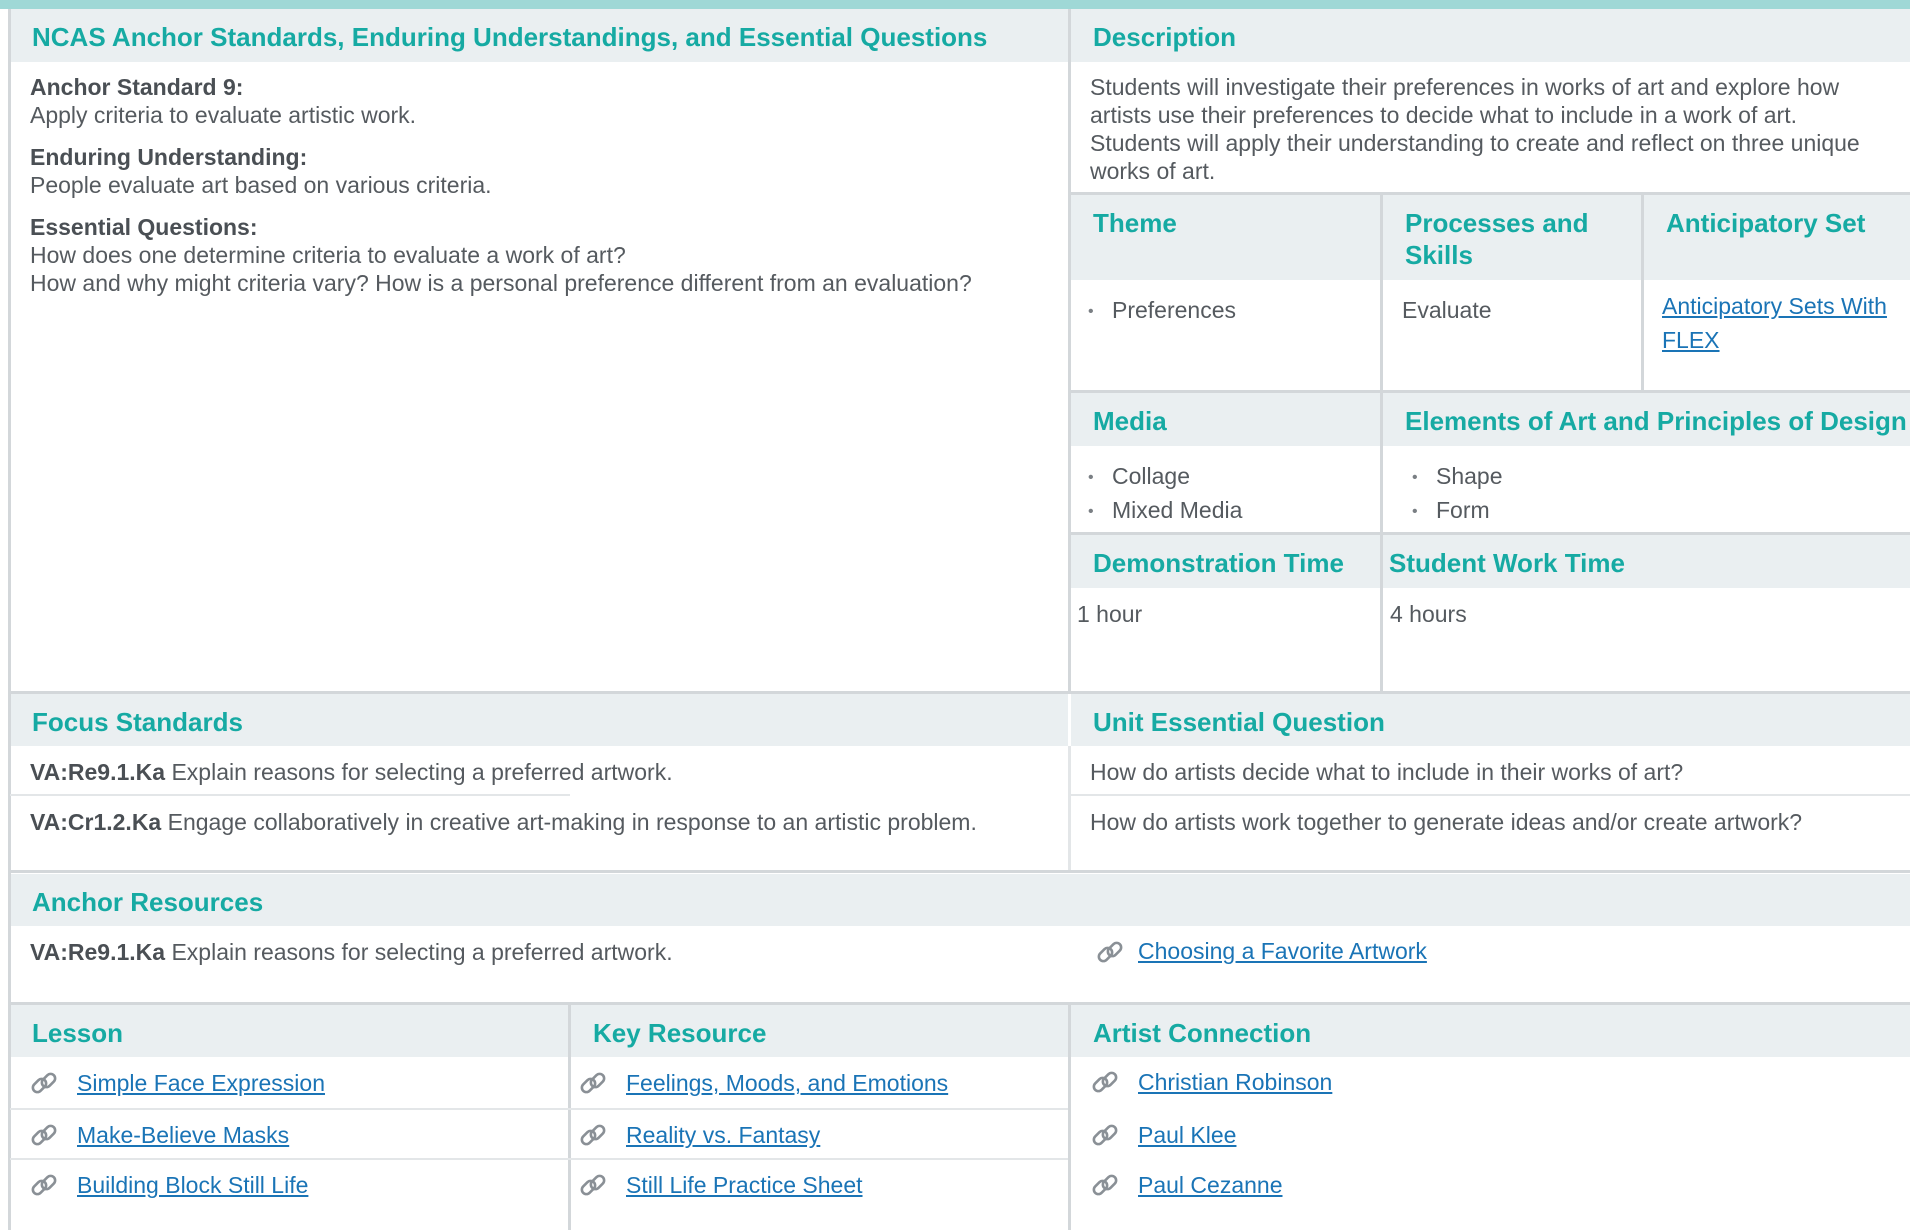  I want to click on theme-item: • Preferences, so click(1162, 310).